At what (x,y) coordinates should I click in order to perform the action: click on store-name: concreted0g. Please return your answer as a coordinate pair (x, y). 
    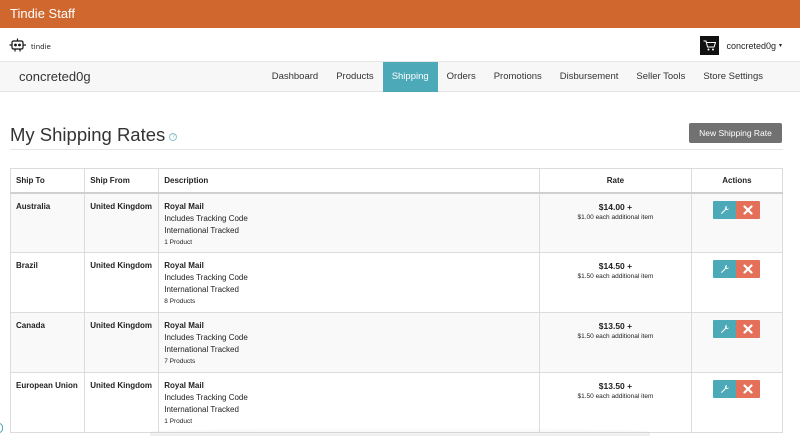
    Looking at the image, I should click on (55, 76).